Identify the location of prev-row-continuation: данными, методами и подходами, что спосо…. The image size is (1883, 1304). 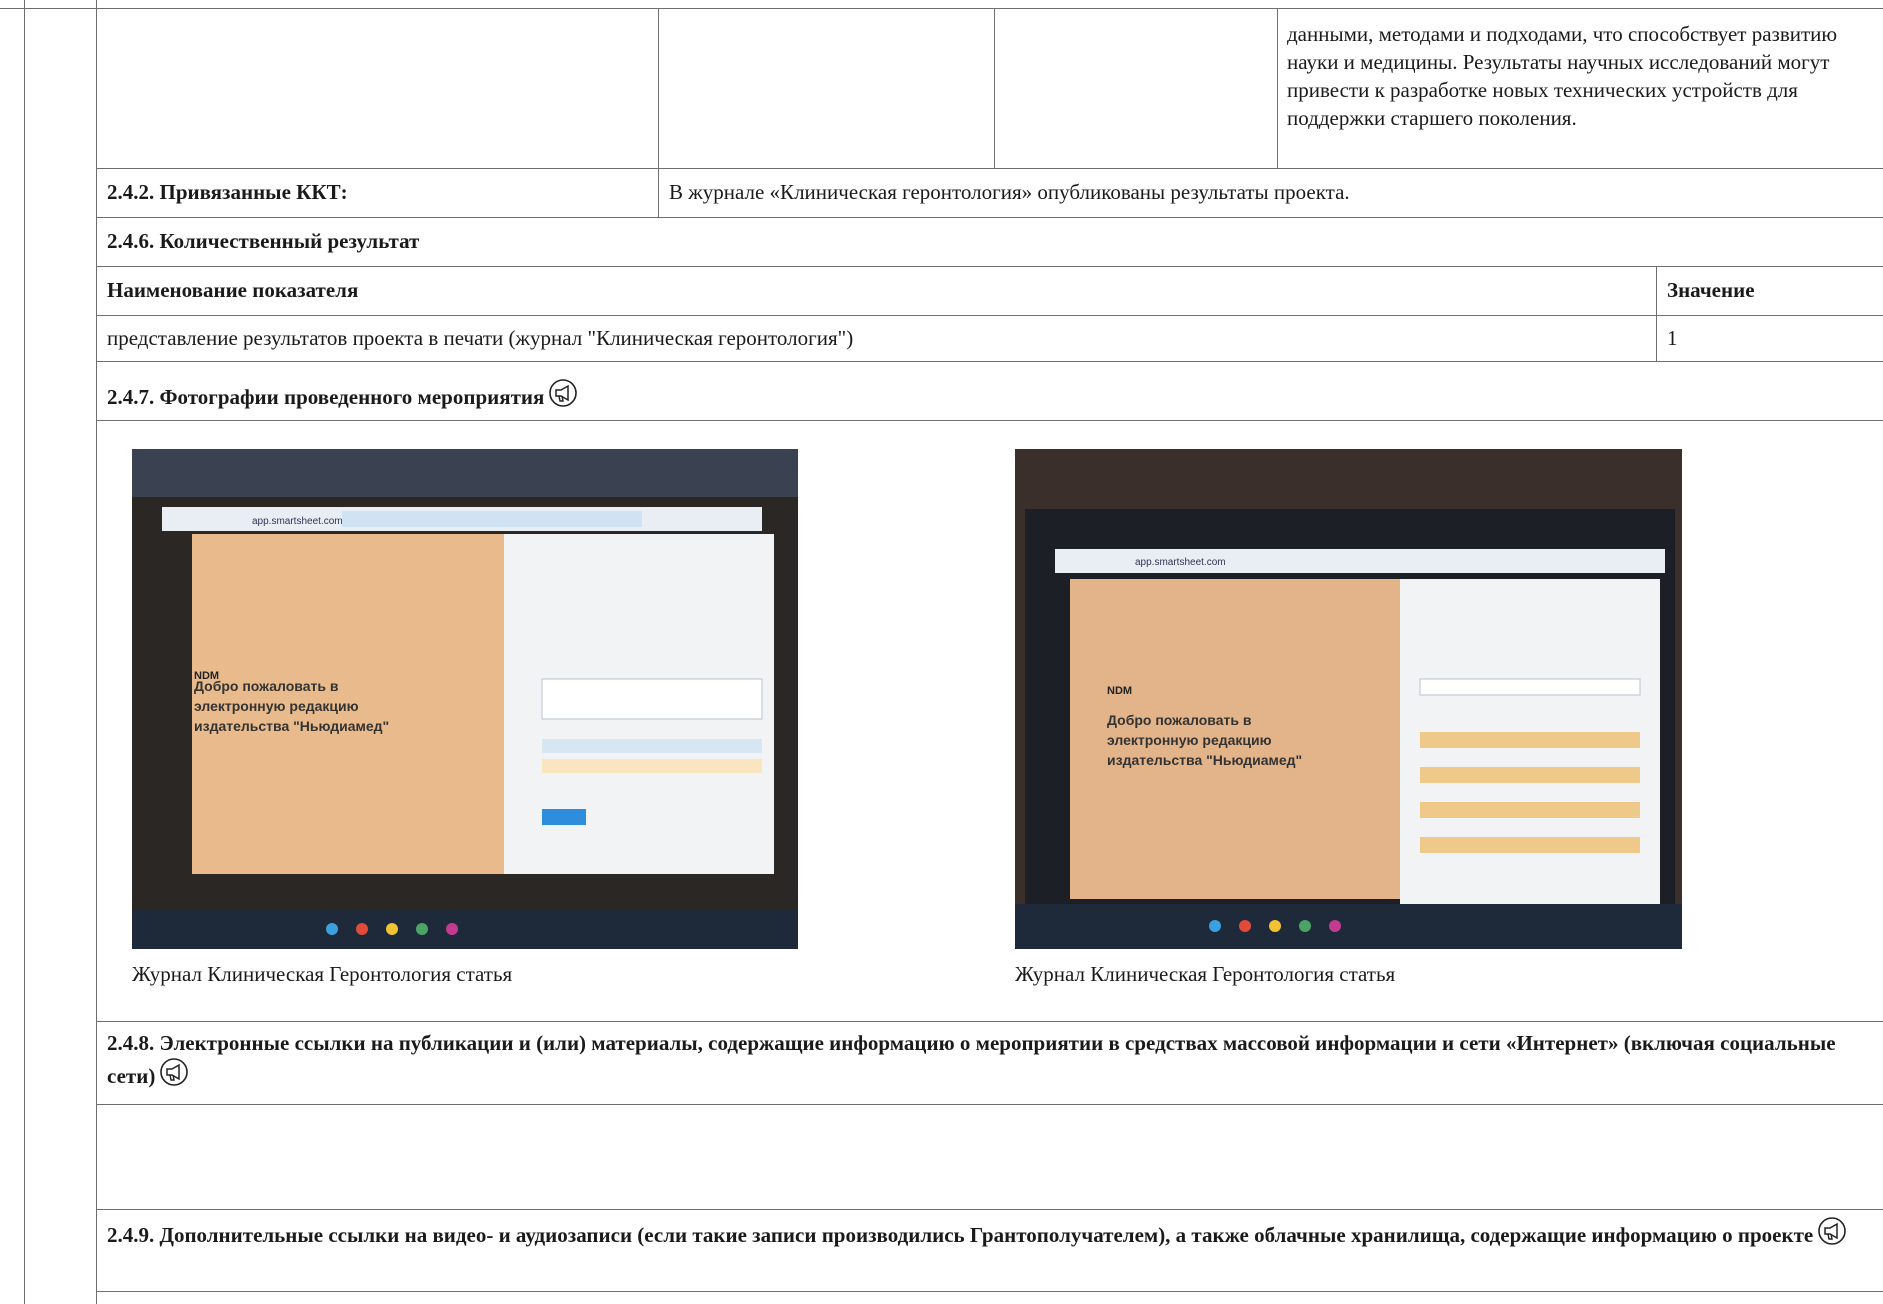
(1562, 76).